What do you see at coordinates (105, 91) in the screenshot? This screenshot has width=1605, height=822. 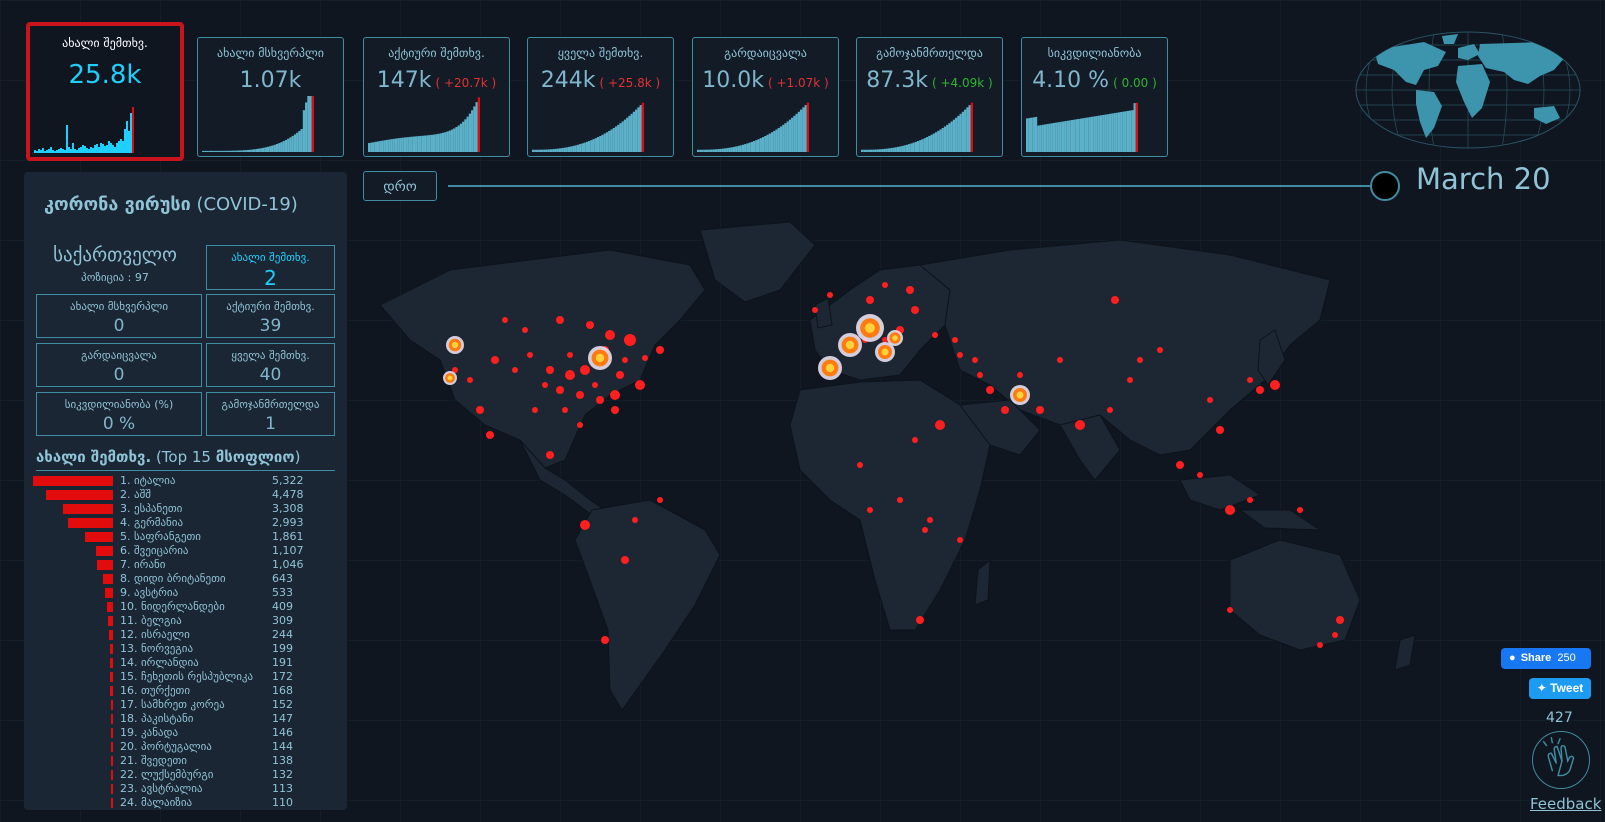 I see `stat-card-0: ახალი შემთხვ. 25.8k` at bounding box center [105, 91].